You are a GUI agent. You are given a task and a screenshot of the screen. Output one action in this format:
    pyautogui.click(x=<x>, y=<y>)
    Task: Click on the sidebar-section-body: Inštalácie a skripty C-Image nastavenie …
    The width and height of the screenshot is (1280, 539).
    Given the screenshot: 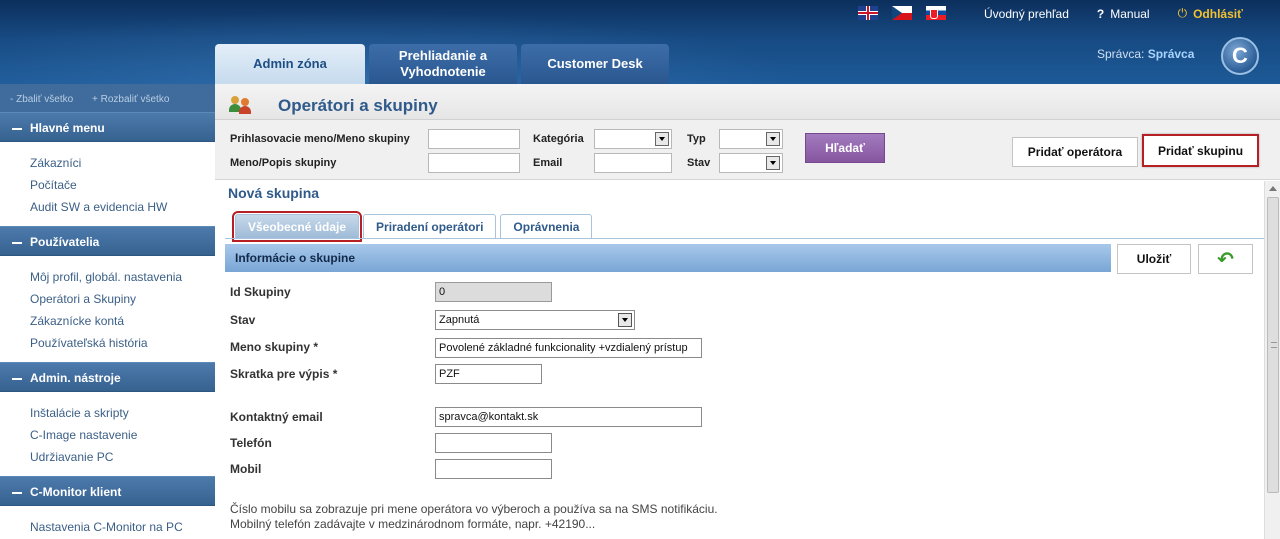 What is the action you would take?
    pyautogui.click(x=107, y=434)
    